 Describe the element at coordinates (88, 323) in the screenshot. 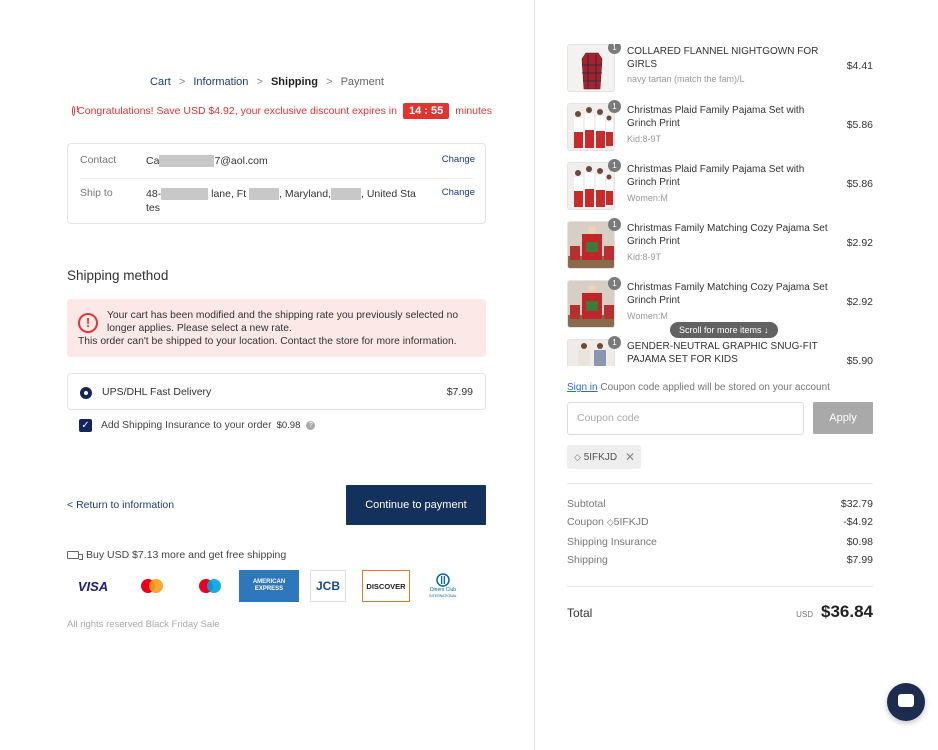

I see `warning-icon: !` at that location.